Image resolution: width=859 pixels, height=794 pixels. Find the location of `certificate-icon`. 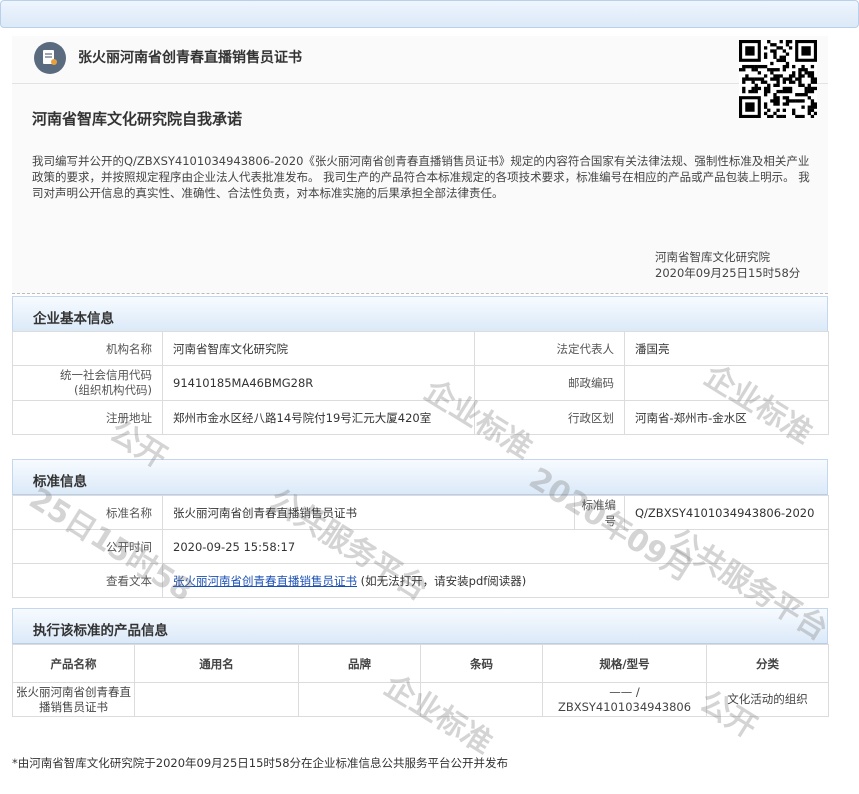

certificate-icon is located at coordinates (50, 58).